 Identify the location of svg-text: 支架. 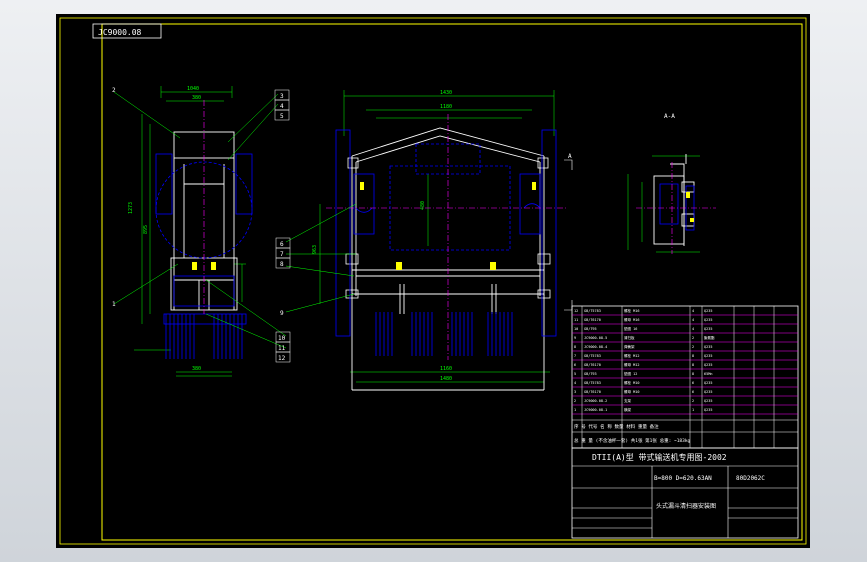
(628, 400).